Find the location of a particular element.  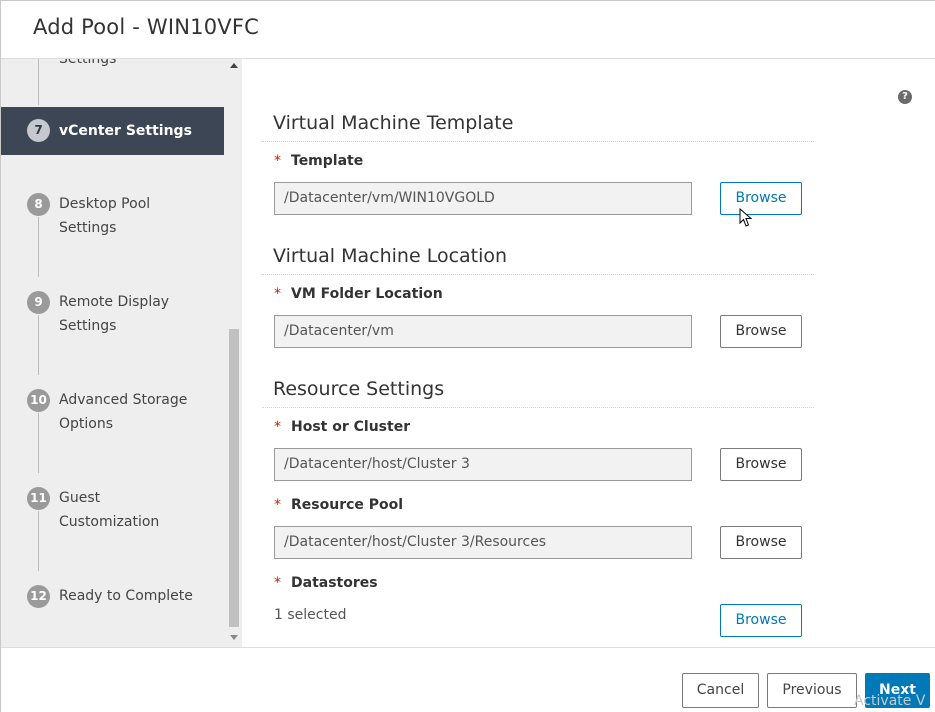

vm-folder-browse-button: Browse is located at coordinates (761, 331).